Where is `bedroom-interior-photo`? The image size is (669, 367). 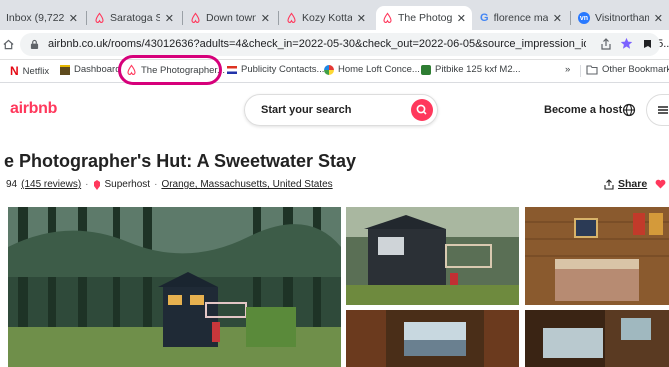
bedroom-interior-photo is located at coordinates (597, 256).